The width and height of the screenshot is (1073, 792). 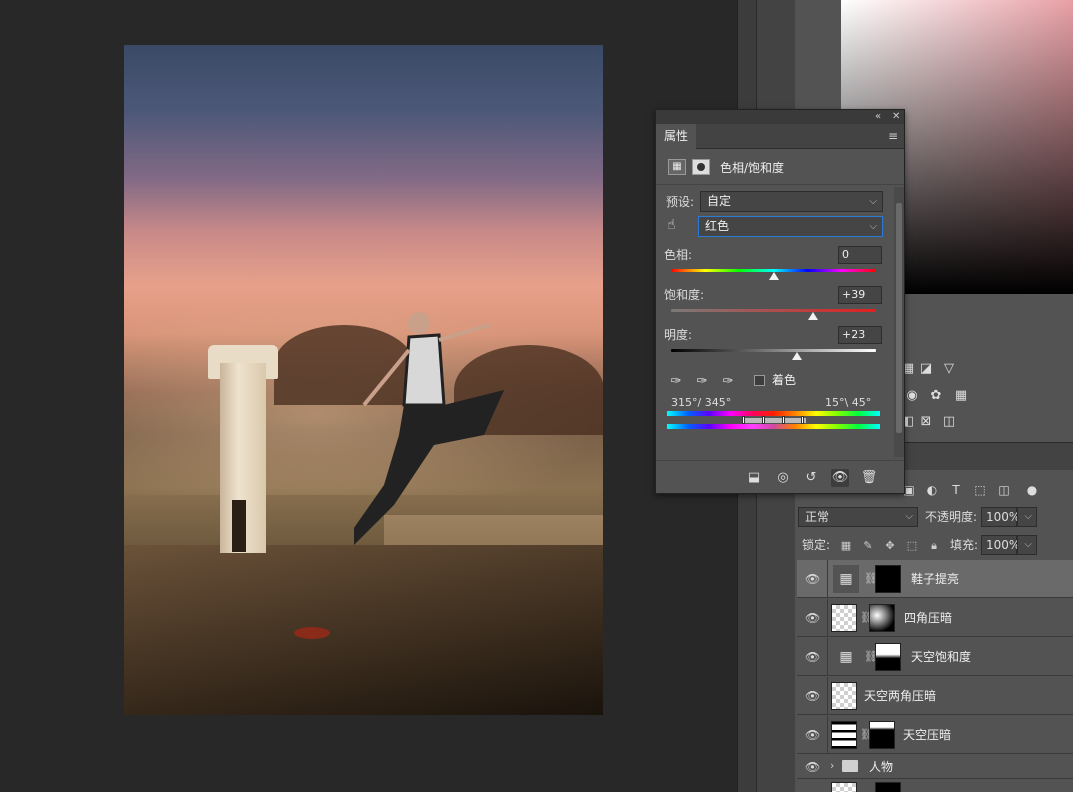 What do you see at coordinates (773, 413) in the screenshot?
I see `hue-spectrum-top` at bounding box center [773, 413].